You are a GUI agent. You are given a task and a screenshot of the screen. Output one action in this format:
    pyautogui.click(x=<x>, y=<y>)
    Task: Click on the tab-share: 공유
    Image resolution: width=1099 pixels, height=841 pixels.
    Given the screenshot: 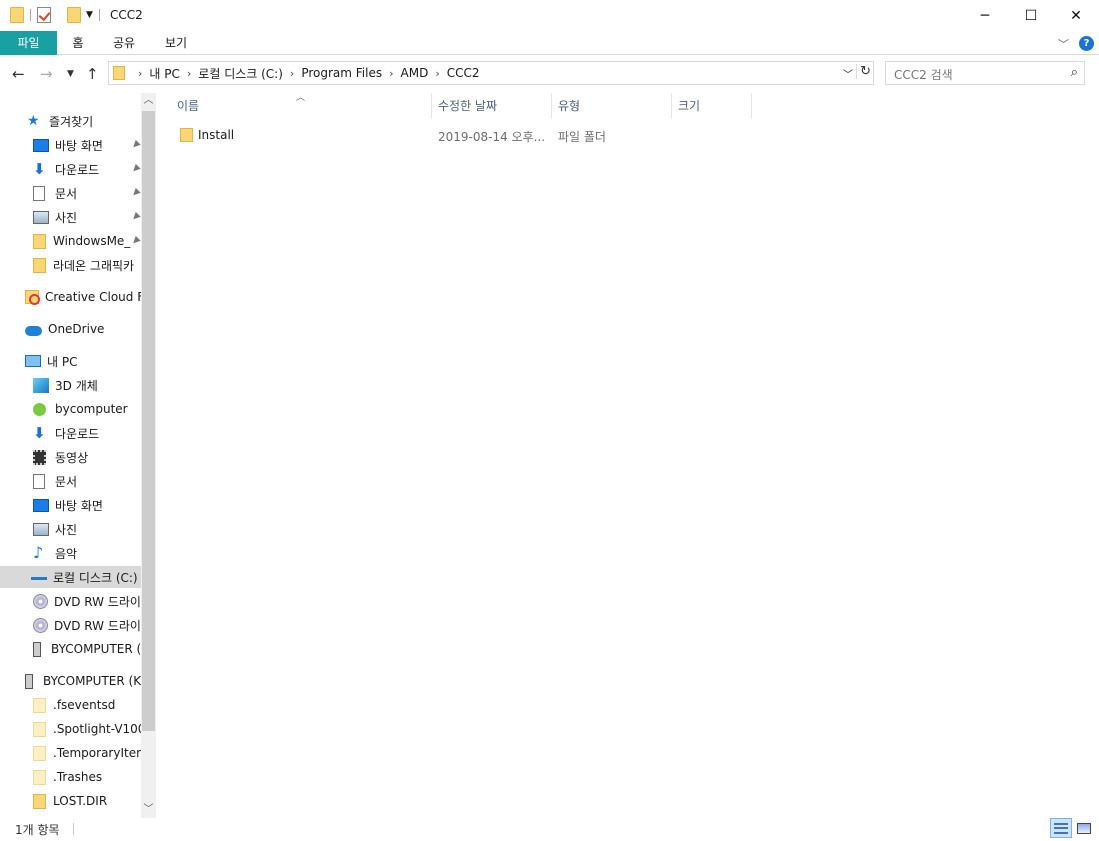 What is the action you would take?
    pyautogui.click(x=124, y=43)
    